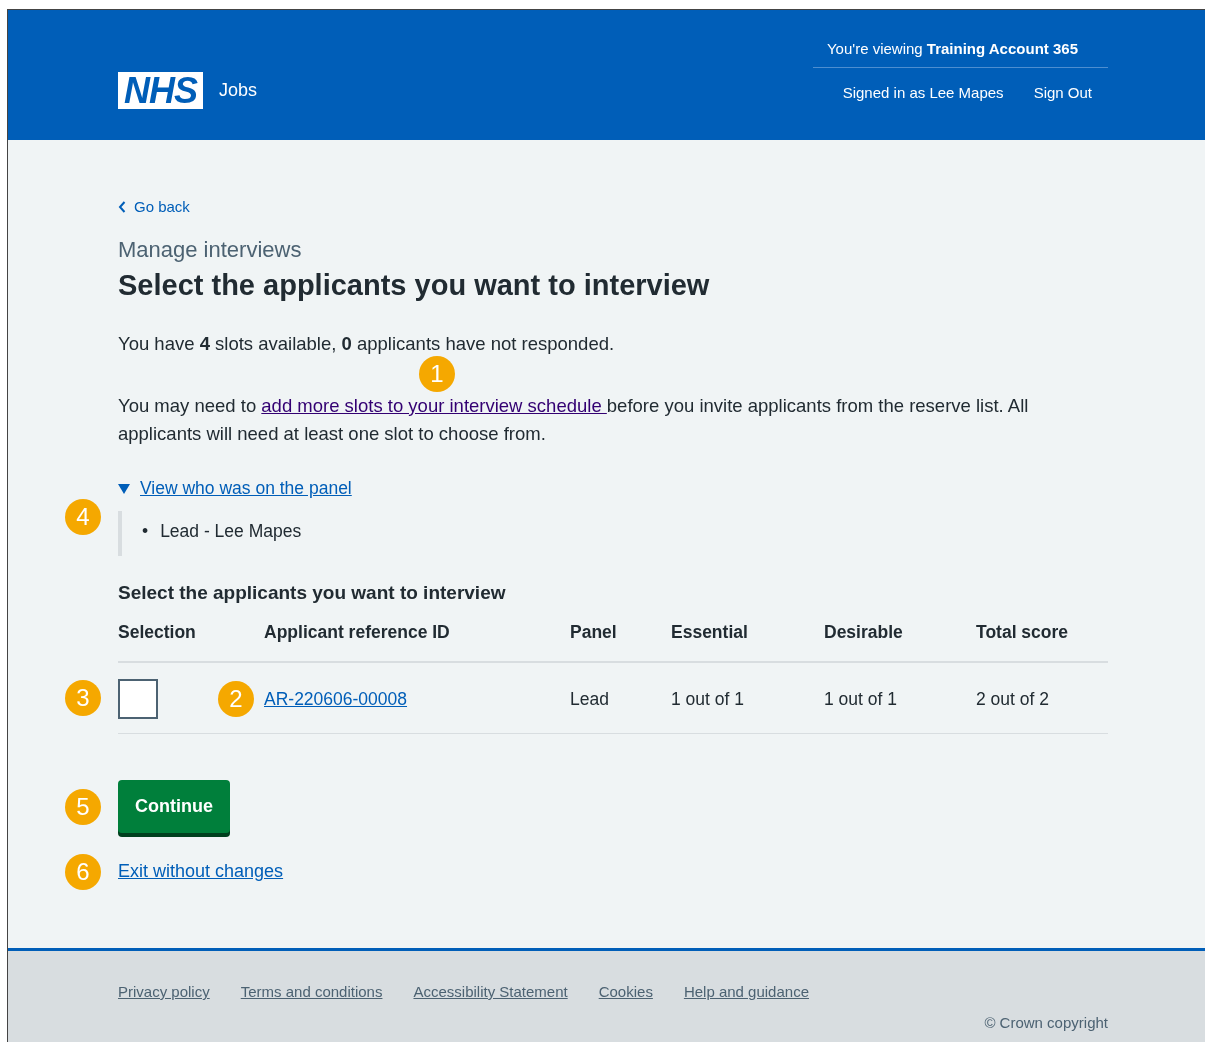 The width and height of the screenshot is (1205, 1042). Describe the element at coordinates (160, 90) in the screenshot. I see `nhs-logo: NHS` at that location.